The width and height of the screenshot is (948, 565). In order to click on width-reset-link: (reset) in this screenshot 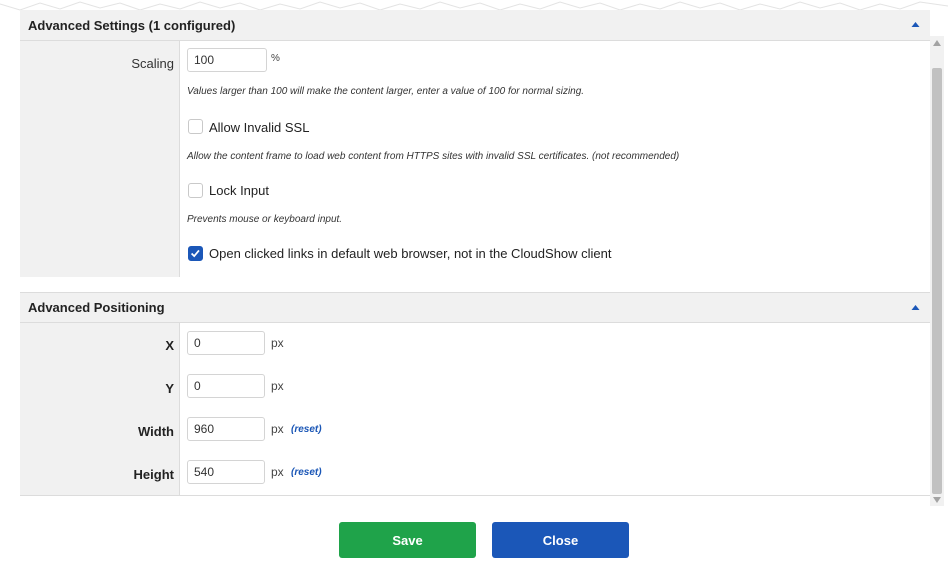, I will do `click(306, 429)`.